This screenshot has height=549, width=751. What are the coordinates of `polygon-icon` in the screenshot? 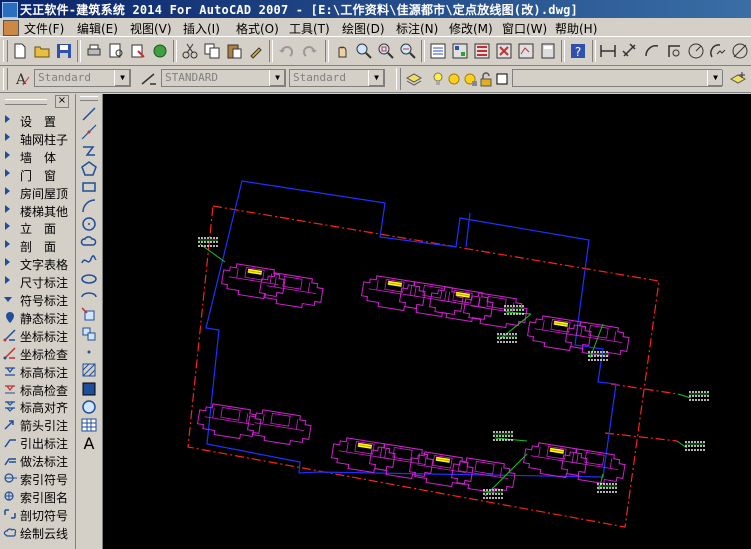 It's located at (89, 169).